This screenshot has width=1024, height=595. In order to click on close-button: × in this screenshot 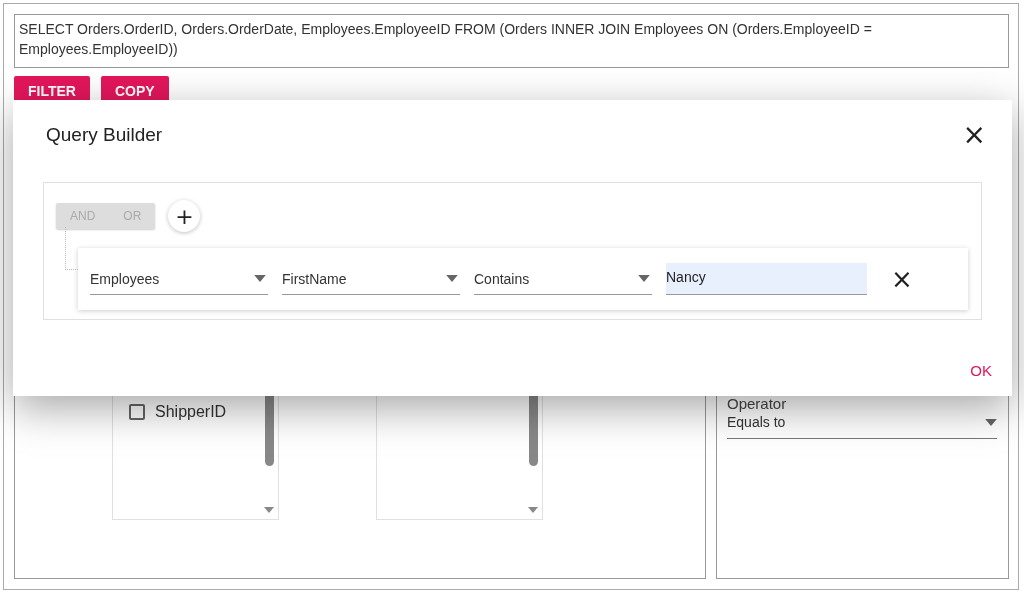, I will do `click(974, 135)`.